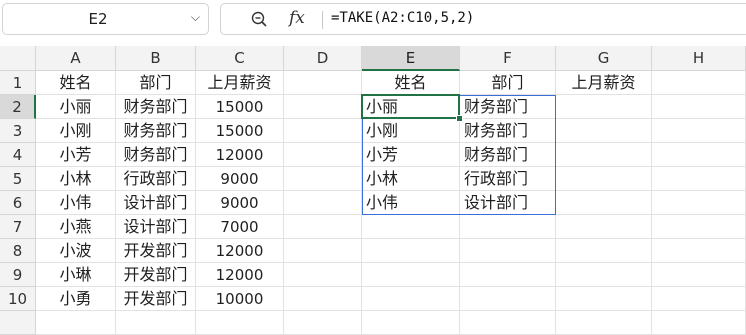 This screenshot has height=335, width=746. I want to click on data-cell: 小伟, so click(76, 203).